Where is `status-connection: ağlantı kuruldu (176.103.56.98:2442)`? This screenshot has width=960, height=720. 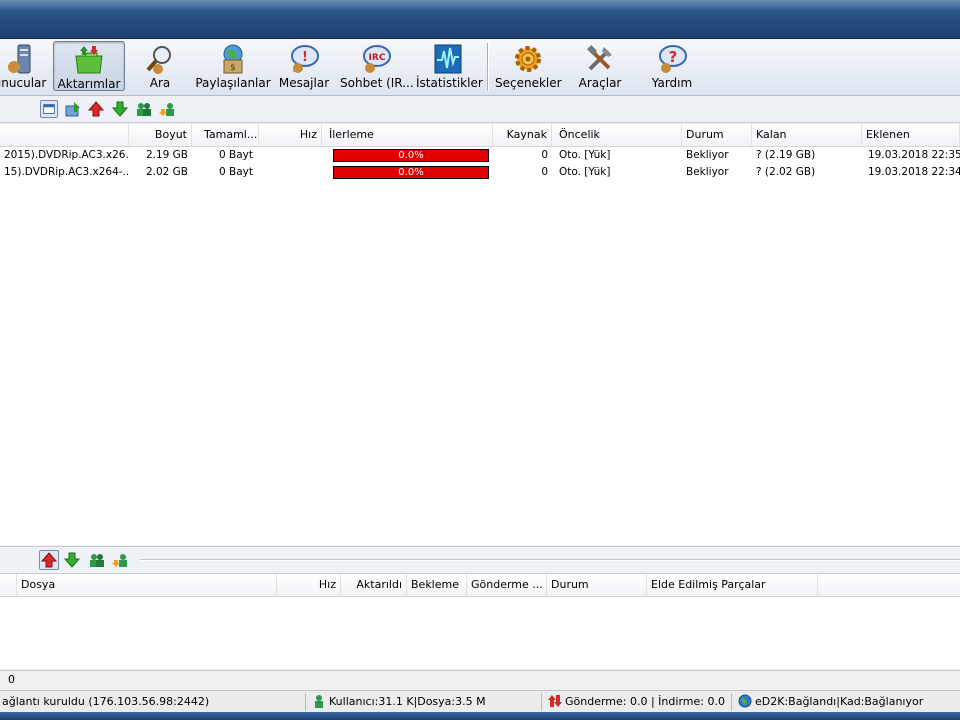 status-connection: ağlantı kuruldu (176.103.56.98:2442) is located at coordinates (153, 702).